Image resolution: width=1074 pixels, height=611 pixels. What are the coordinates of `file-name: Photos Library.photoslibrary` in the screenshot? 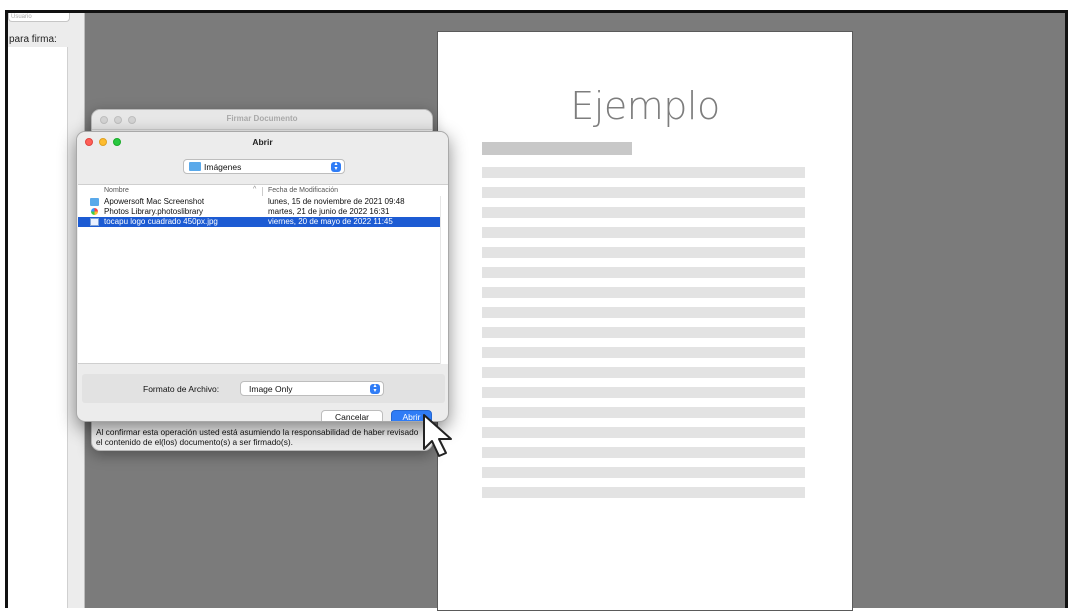 It's located at (154, 211).